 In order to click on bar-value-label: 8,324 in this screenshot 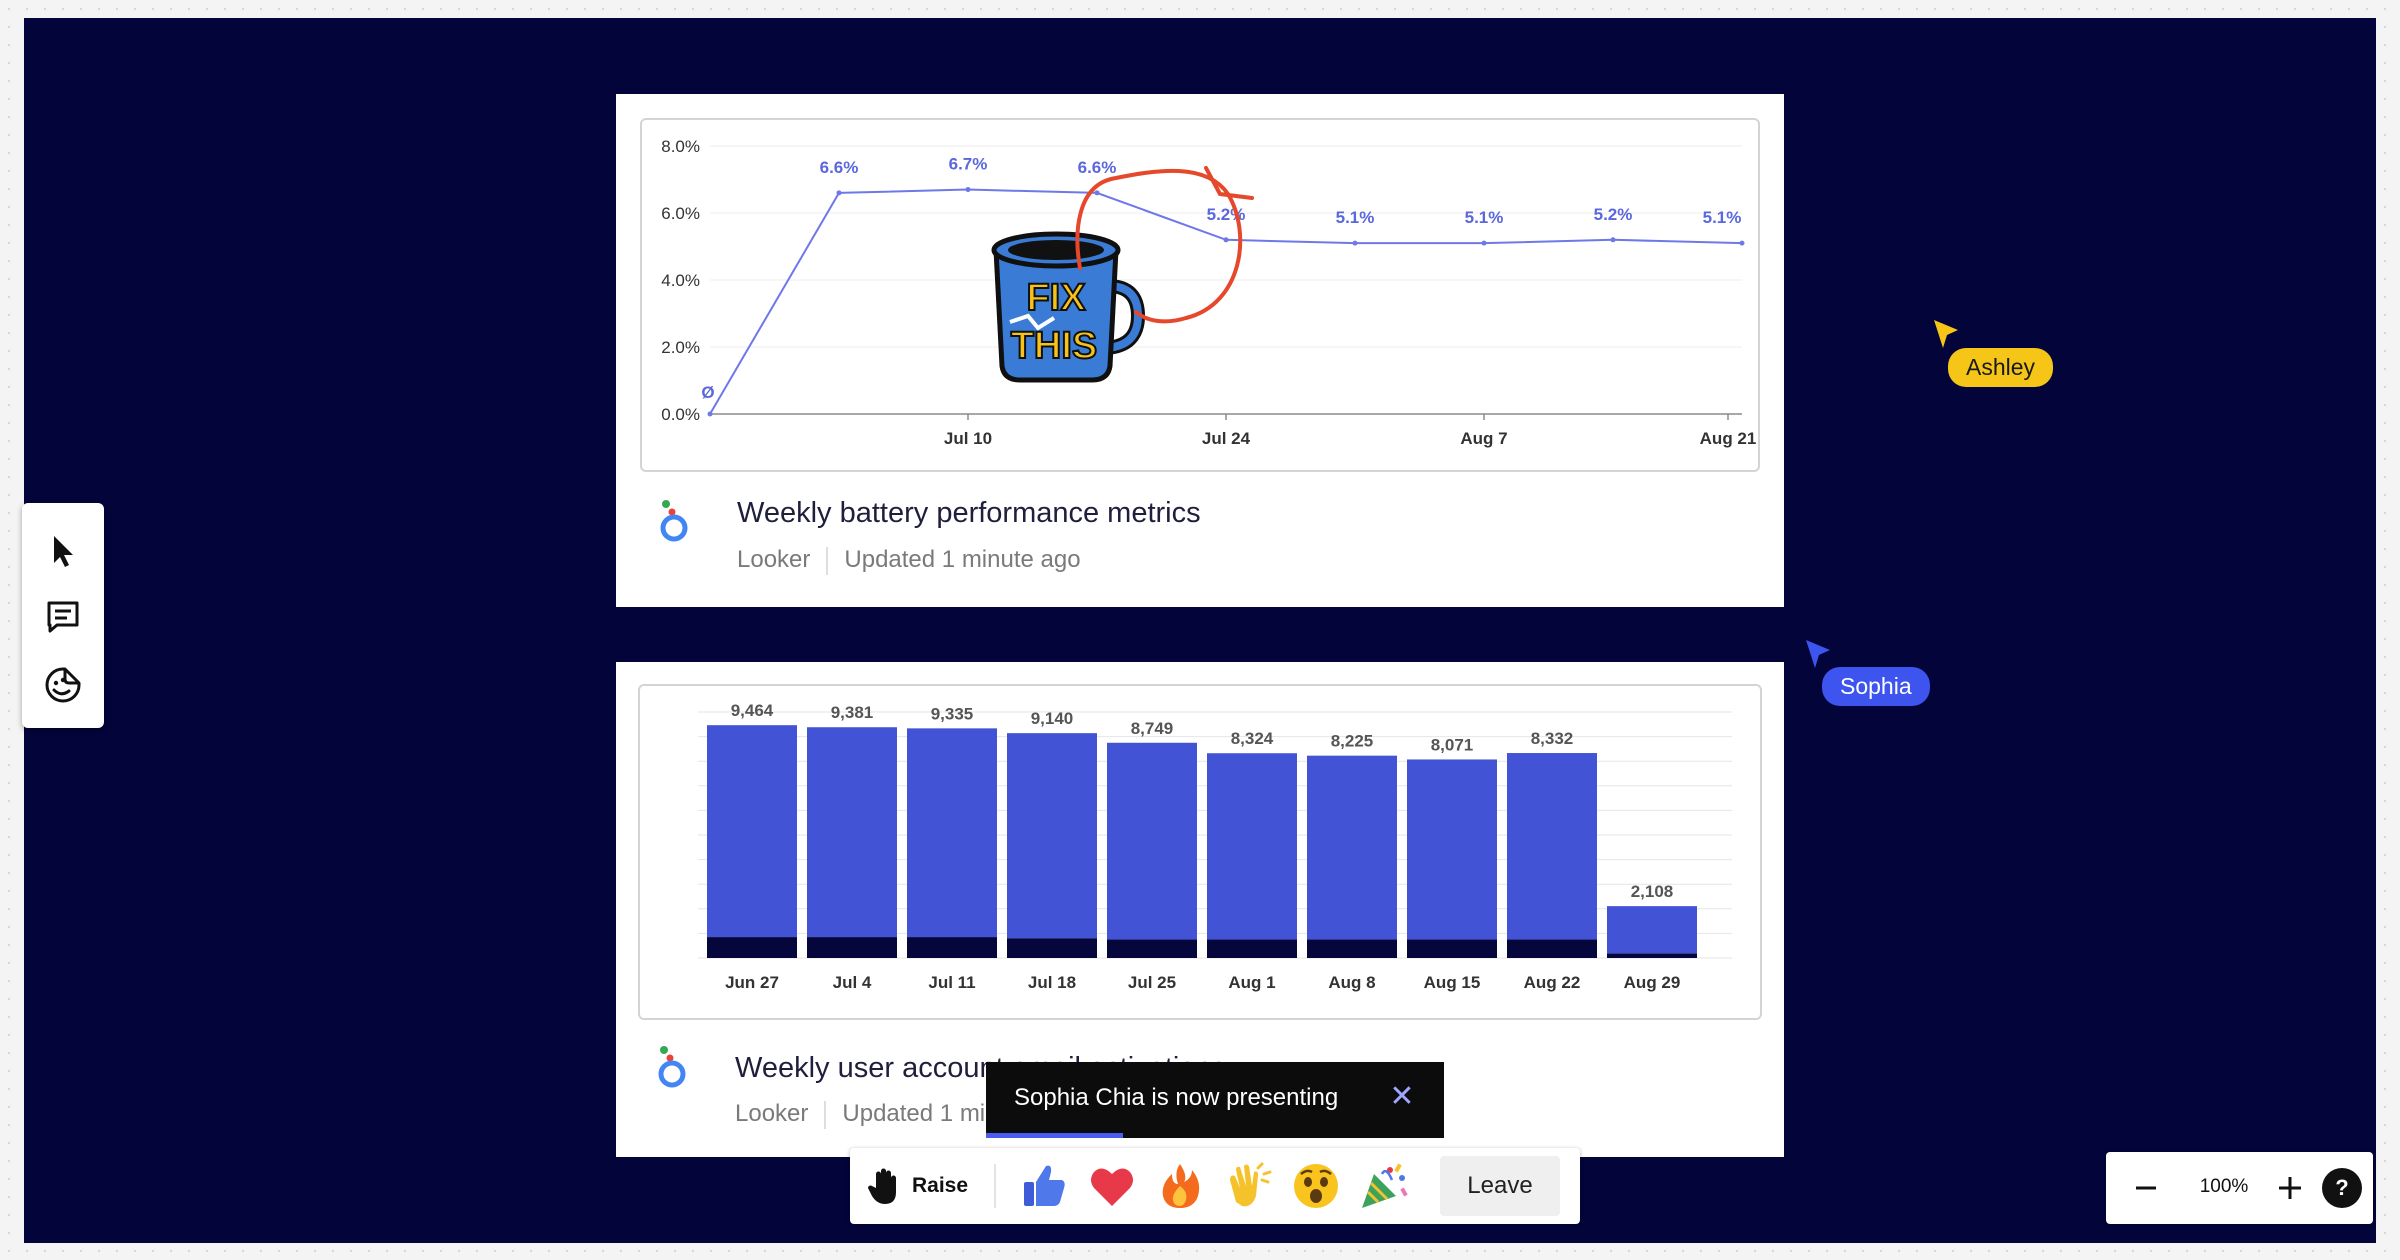, I will do `click(1252, 738)`.